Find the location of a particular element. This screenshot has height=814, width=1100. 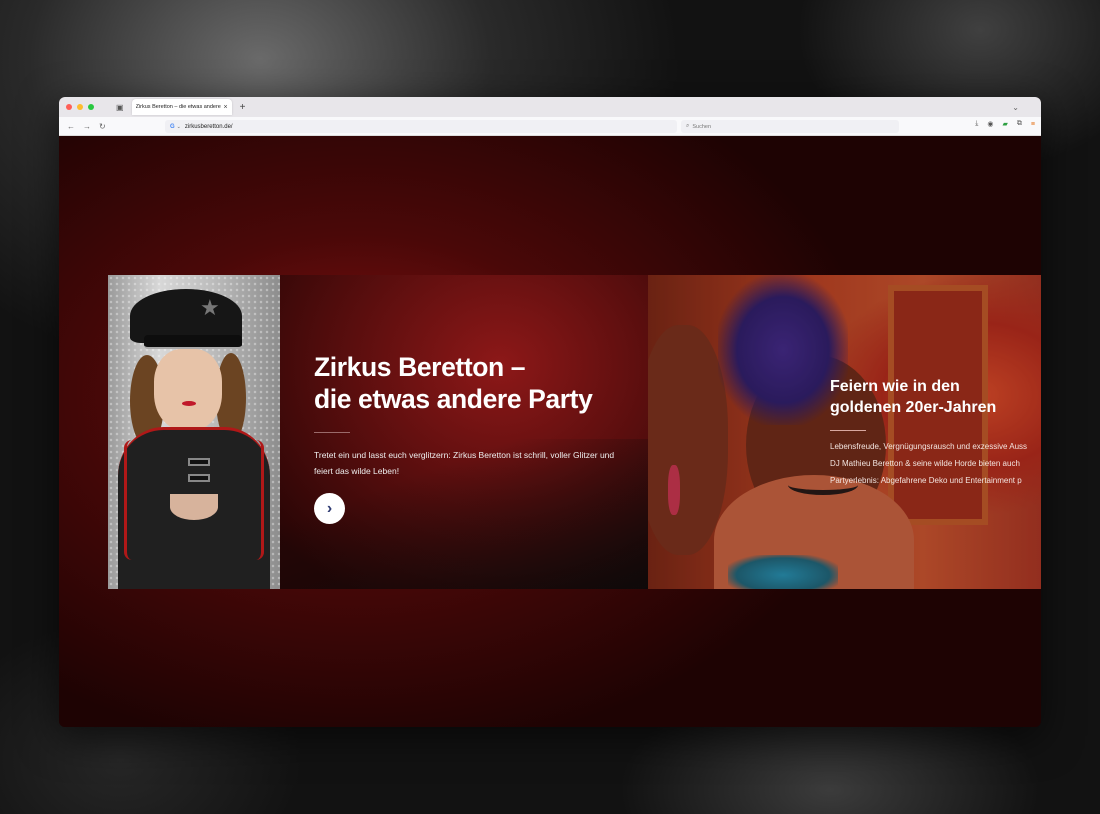

trim-left is located at coordinates (144, 500).